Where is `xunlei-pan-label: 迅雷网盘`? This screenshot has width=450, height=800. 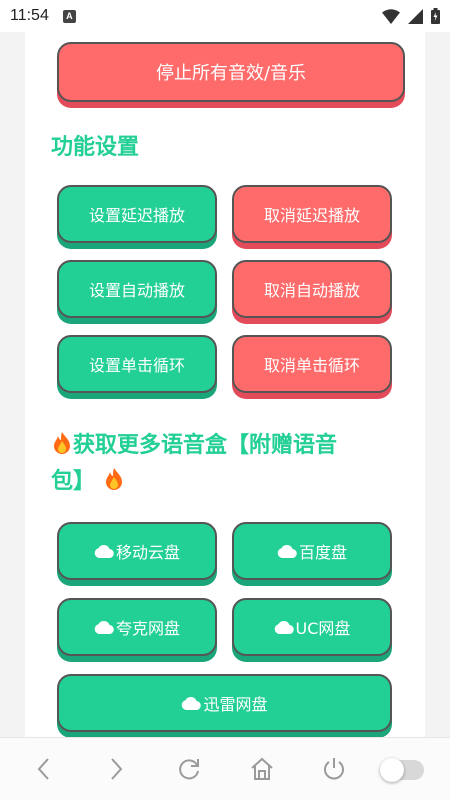 xunlei-pan-label: 迅雷网盘 is located at coordinates (235, 704).